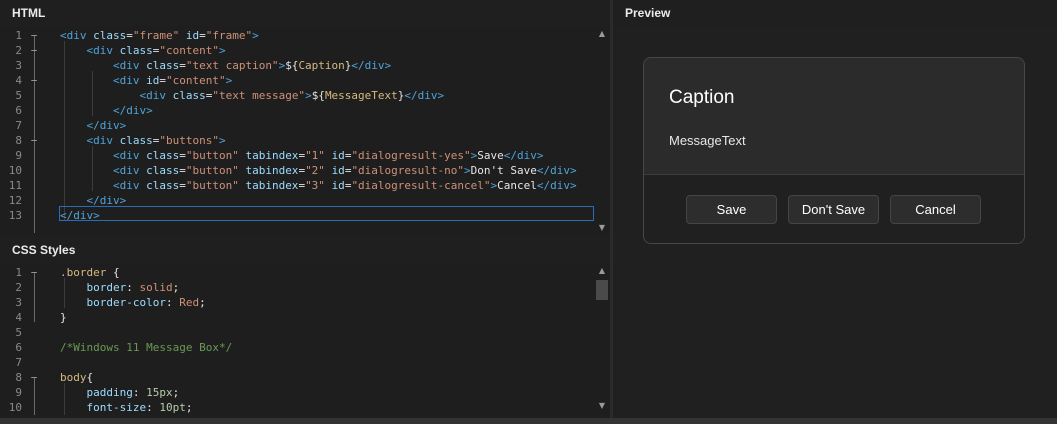 This screenshot has height=424, width=1057. Describe the element at coordinates (159, 392) in the screenshot. I see `code-token: 15px` at that location.